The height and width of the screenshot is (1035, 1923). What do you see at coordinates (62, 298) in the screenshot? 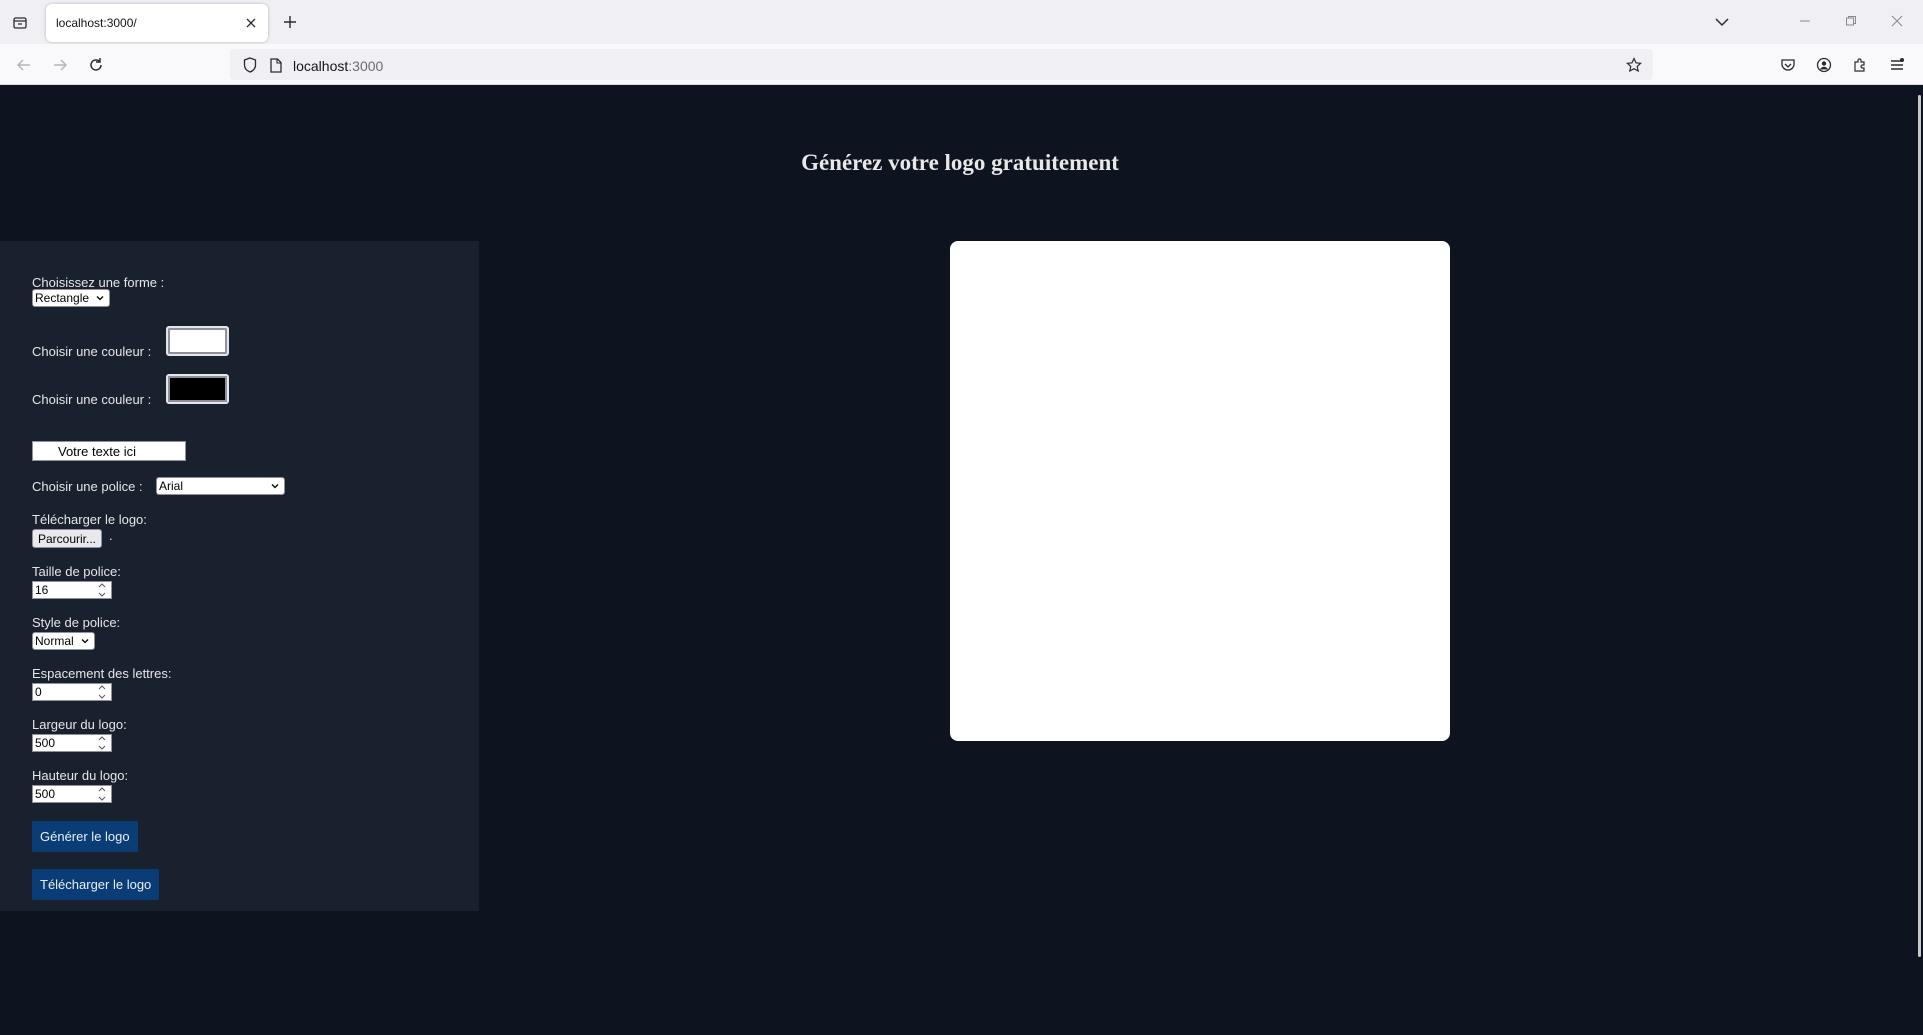
I see `shape-select-value: Rectangle` at bounding box center [62, 298].